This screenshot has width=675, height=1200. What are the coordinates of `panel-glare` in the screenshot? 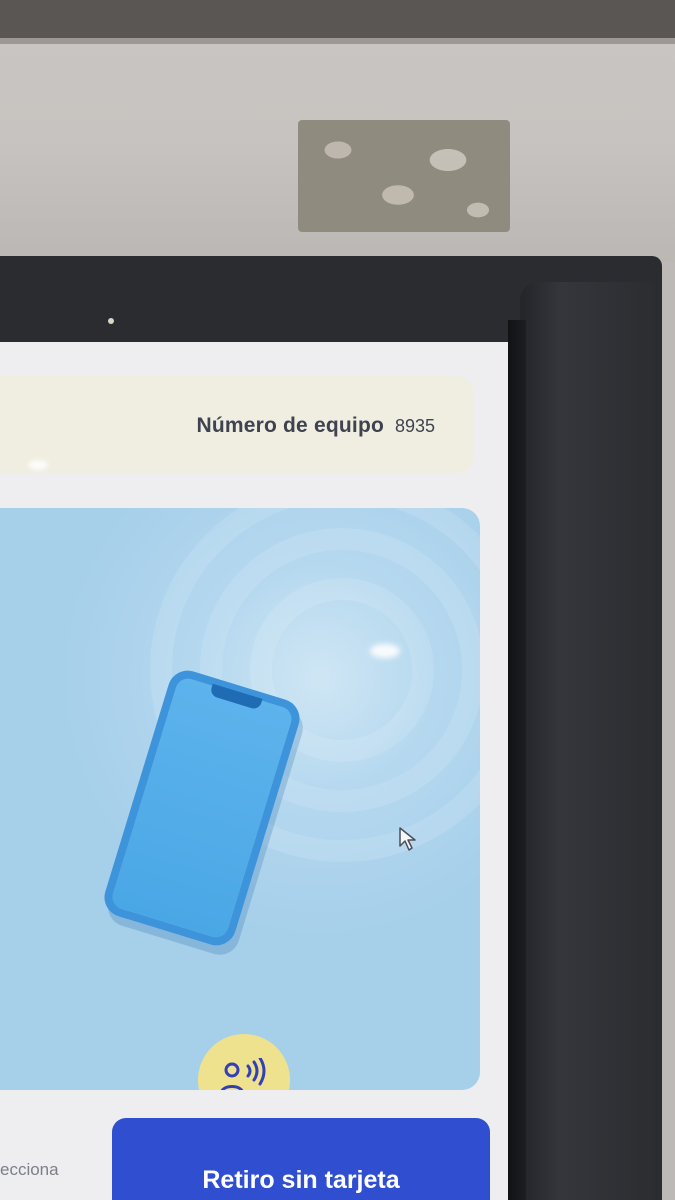 It's located at (385, 651).